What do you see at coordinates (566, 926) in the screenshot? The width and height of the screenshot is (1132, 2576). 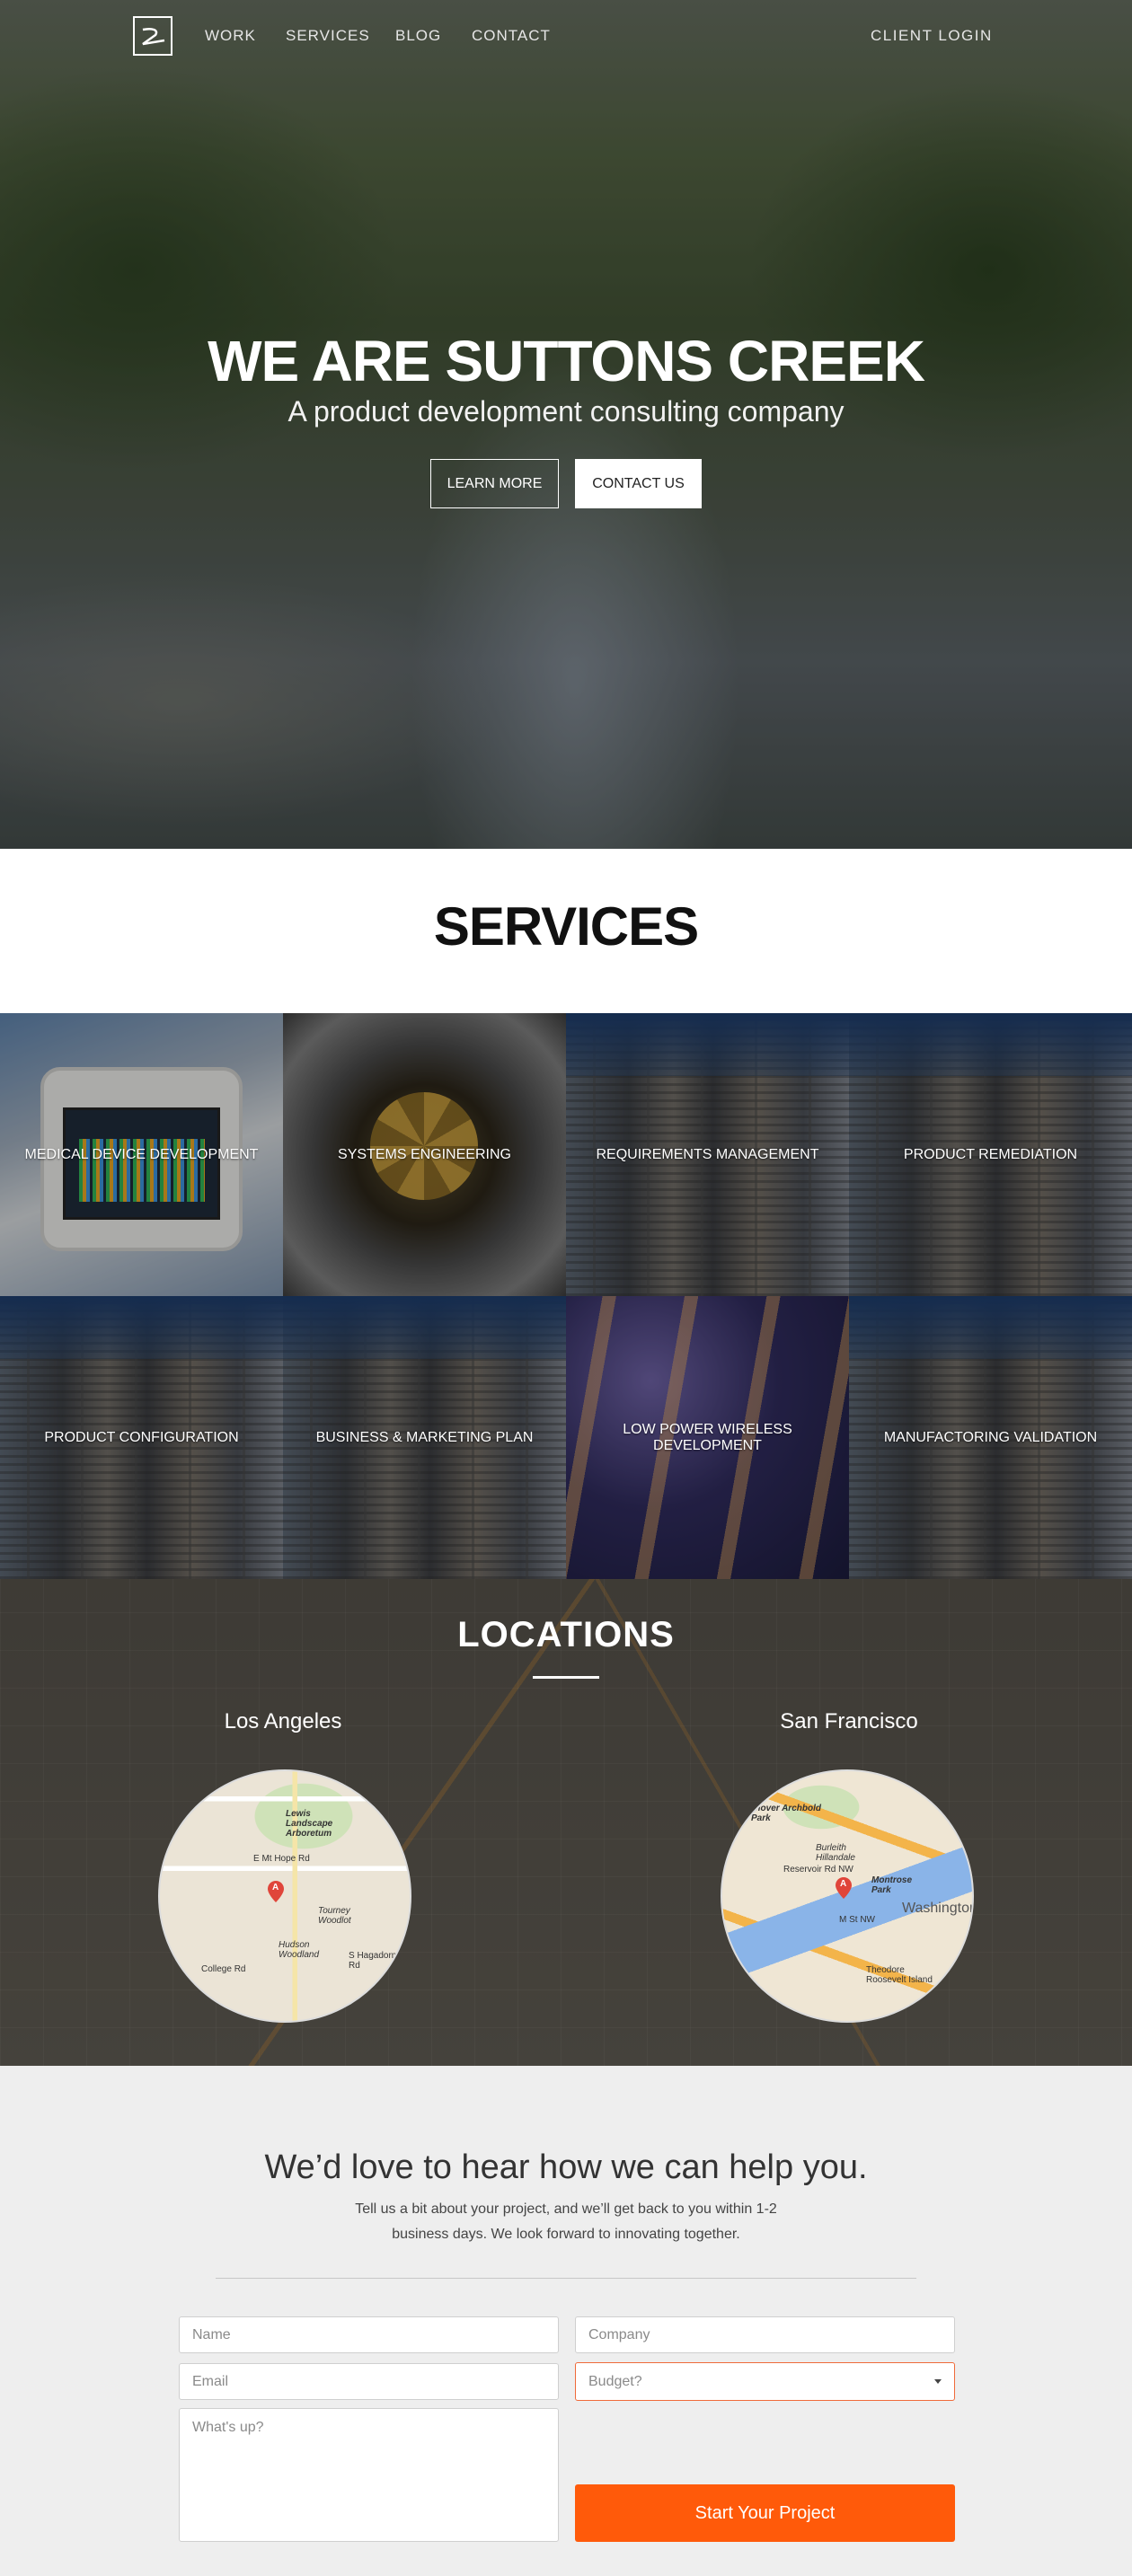 I see `services-title: SERVICES` at bounding box center [566, 926].